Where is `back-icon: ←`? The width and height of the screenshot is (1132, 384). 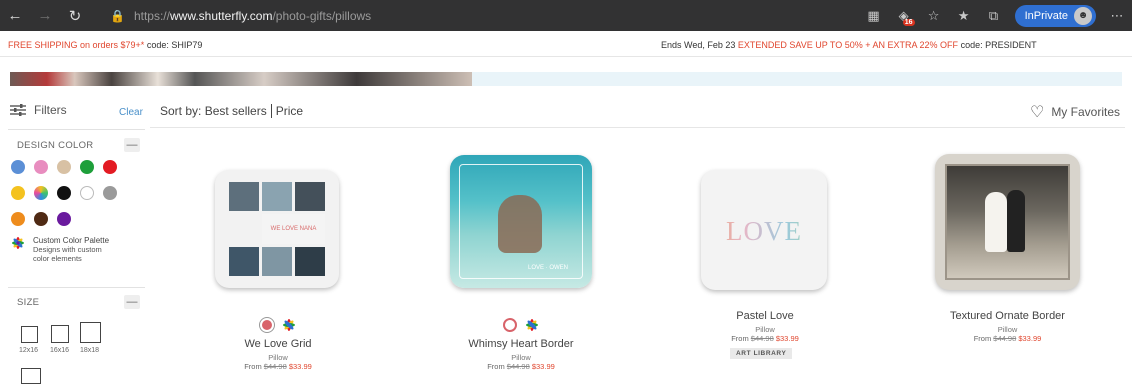 back-icon: ← is located at coordinates (15, 15).